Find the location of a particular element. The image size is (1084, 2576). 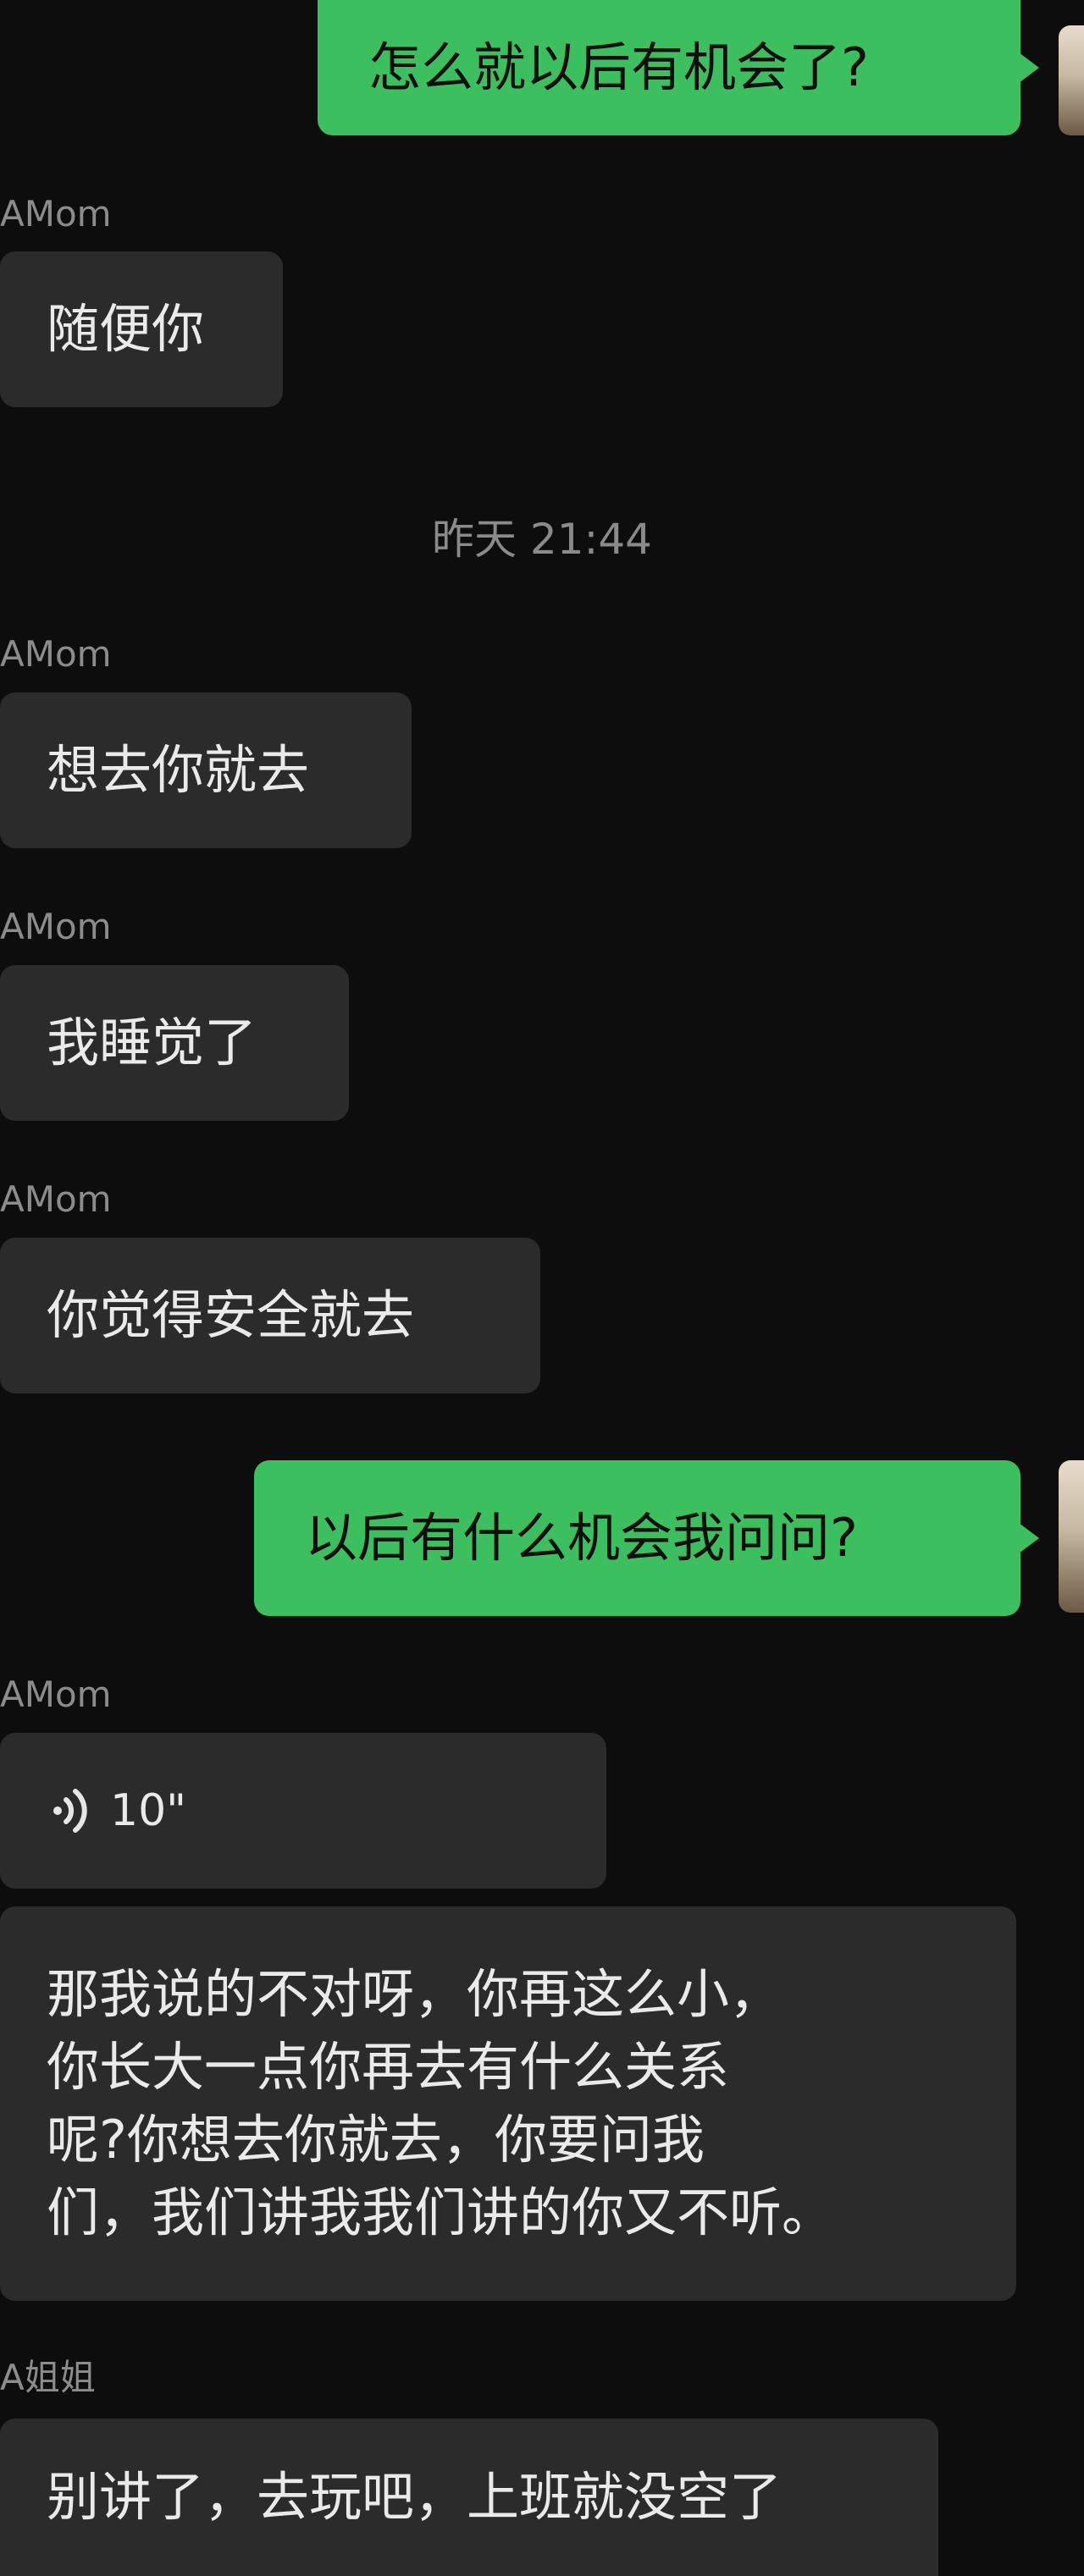

incoming-message-bubble: 别讲了，去玩吧，上班就没空了 is located at coordinates (469, 2497).